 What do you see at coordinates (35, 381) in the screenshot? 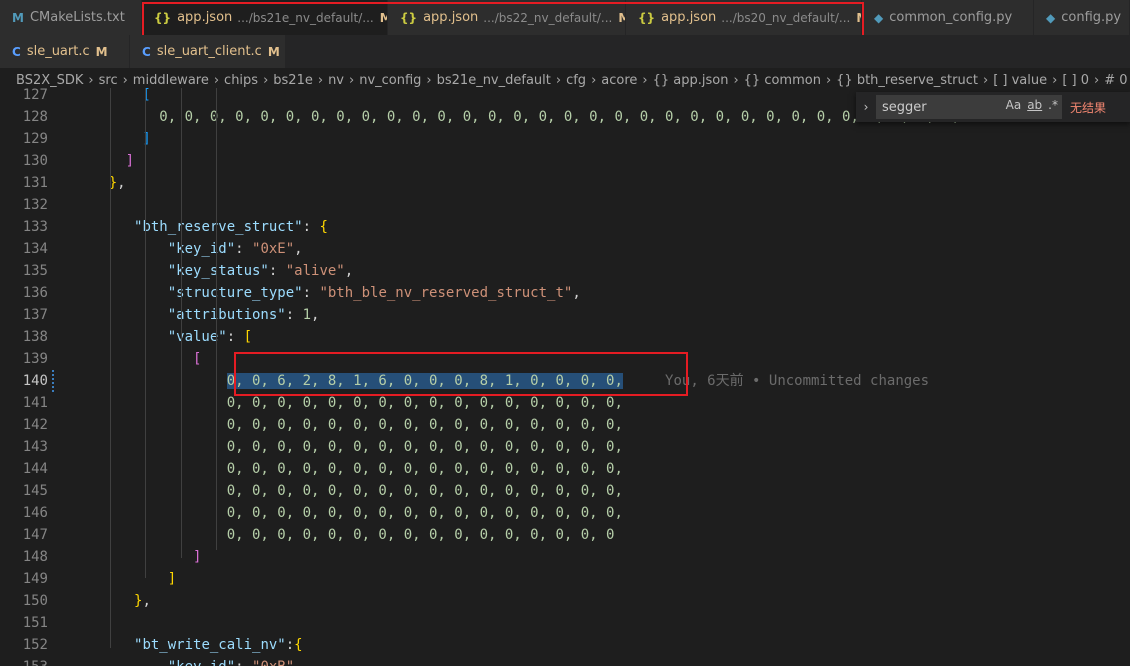
I see `line-number: 140` at bounding box center [35, 381].